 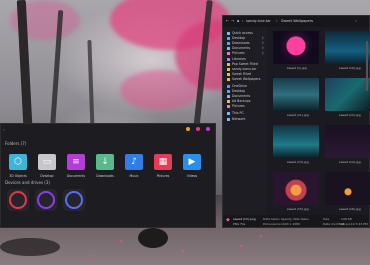 I want to click on sidebar-item-label: Quick access, so click(x=242, y=33).